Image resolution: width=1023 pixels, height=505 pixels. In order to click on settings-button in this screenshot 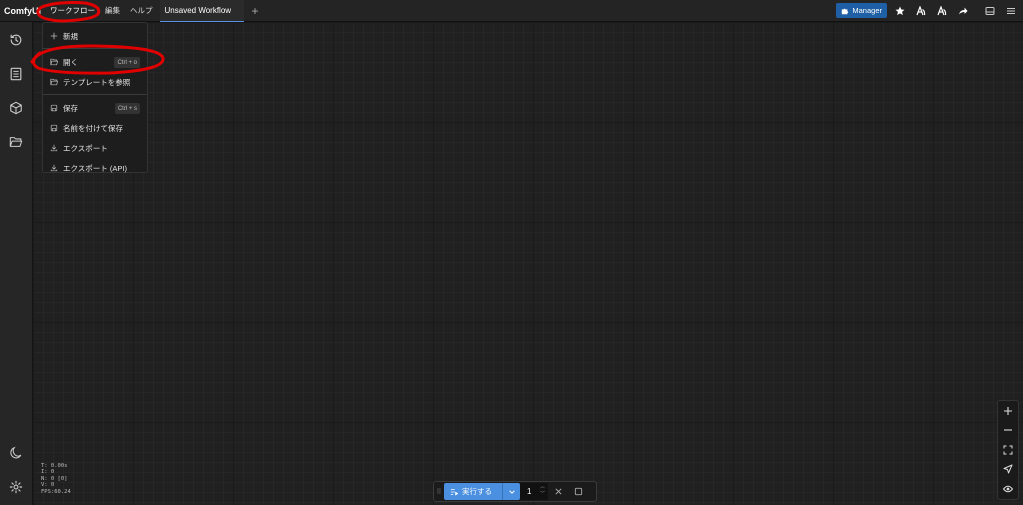, I will do `click(16, 487)`.